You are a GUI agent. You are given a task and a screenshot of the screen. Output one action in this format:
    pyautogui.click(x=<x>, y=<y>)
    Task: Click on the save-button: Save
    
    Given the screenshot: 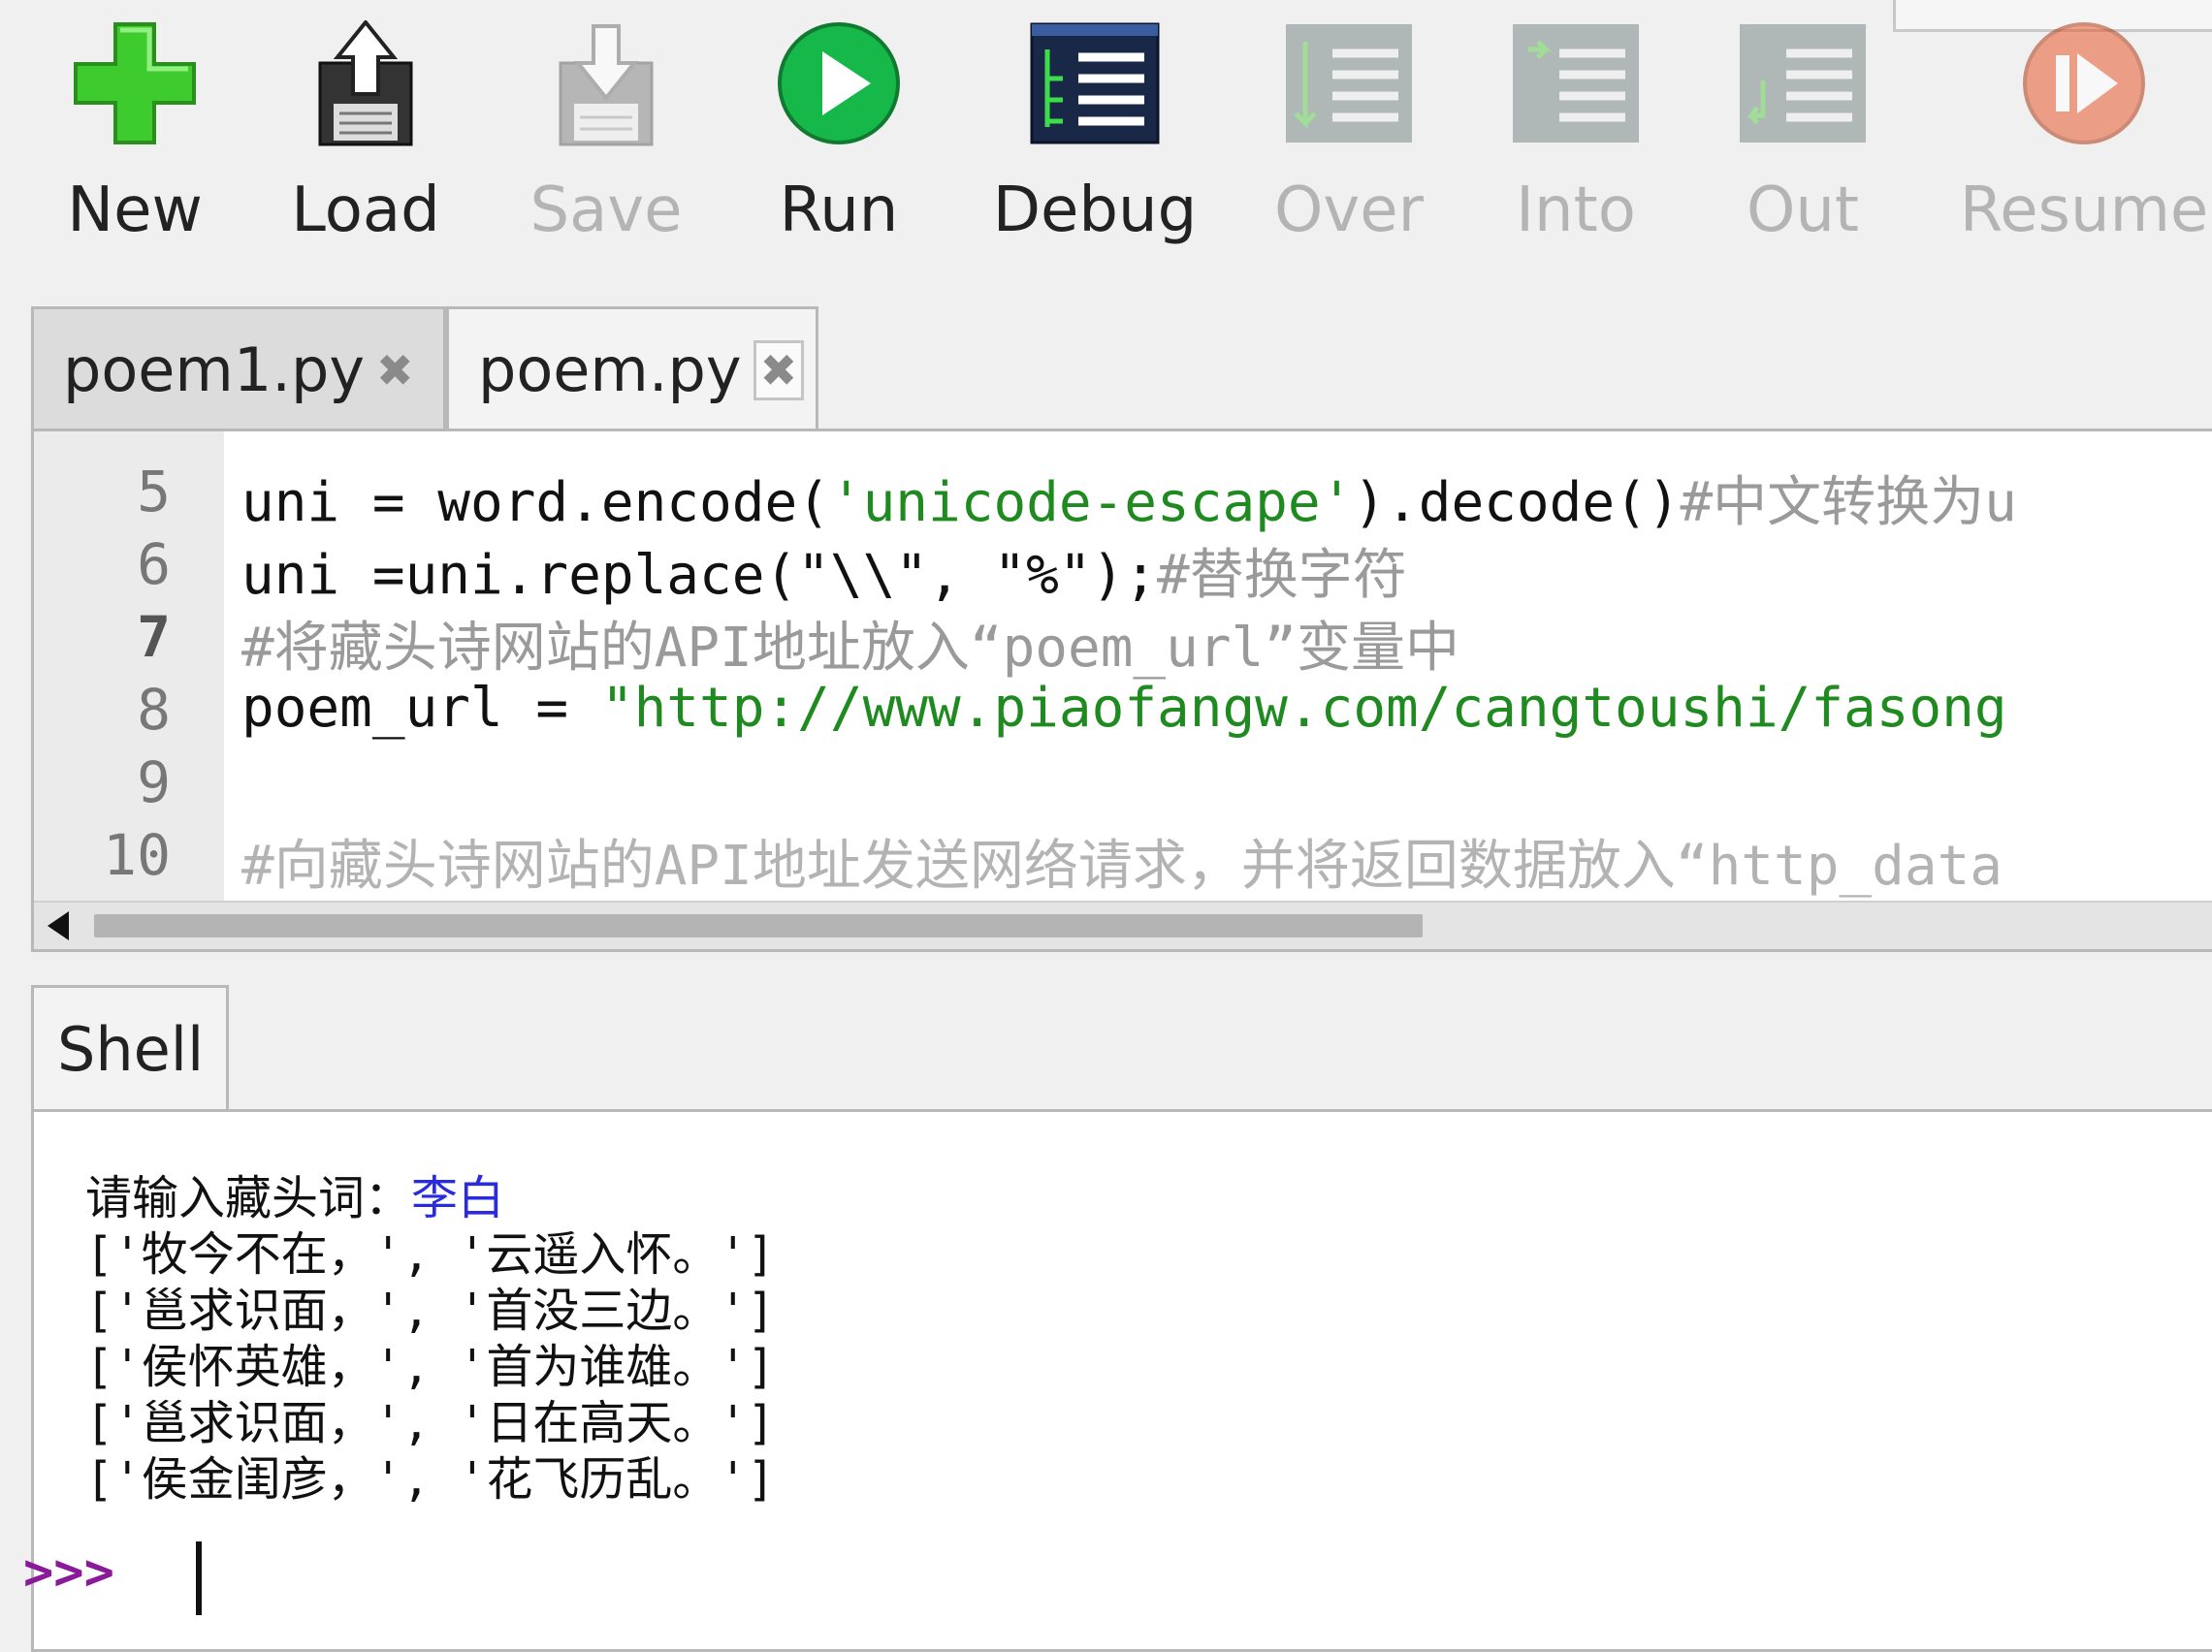 What is the action you would take?
    pyautogui.click(x=606, y=139)
    